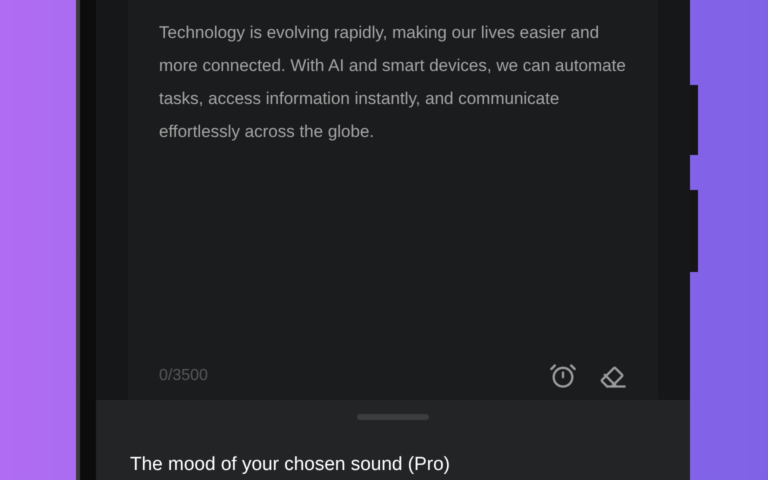 The image size is (768, 480). What do you see at coordinates (183, 376) in the screenshot?
I see `character-counter: 0/3500` at bounding box center [183, 376].